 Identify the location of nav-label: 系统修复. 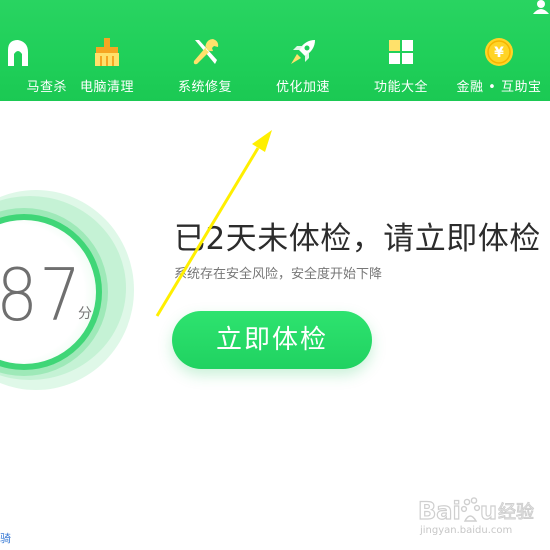
(204, 87).